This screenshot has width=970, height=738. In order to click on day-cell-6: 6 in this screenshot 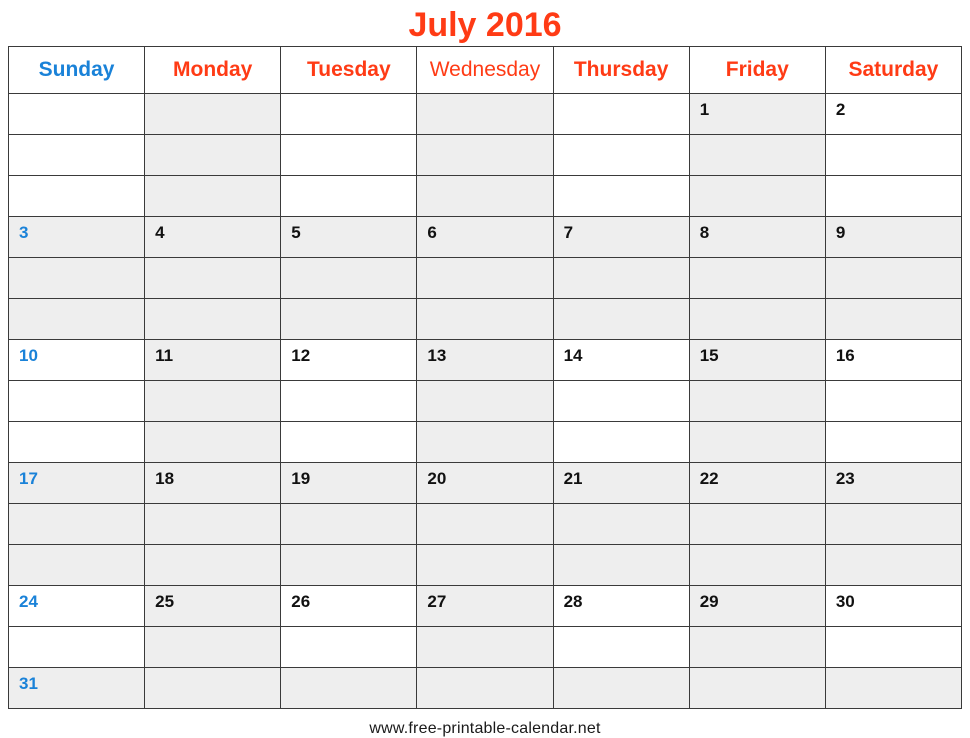, I will do `click(485, 237)`.